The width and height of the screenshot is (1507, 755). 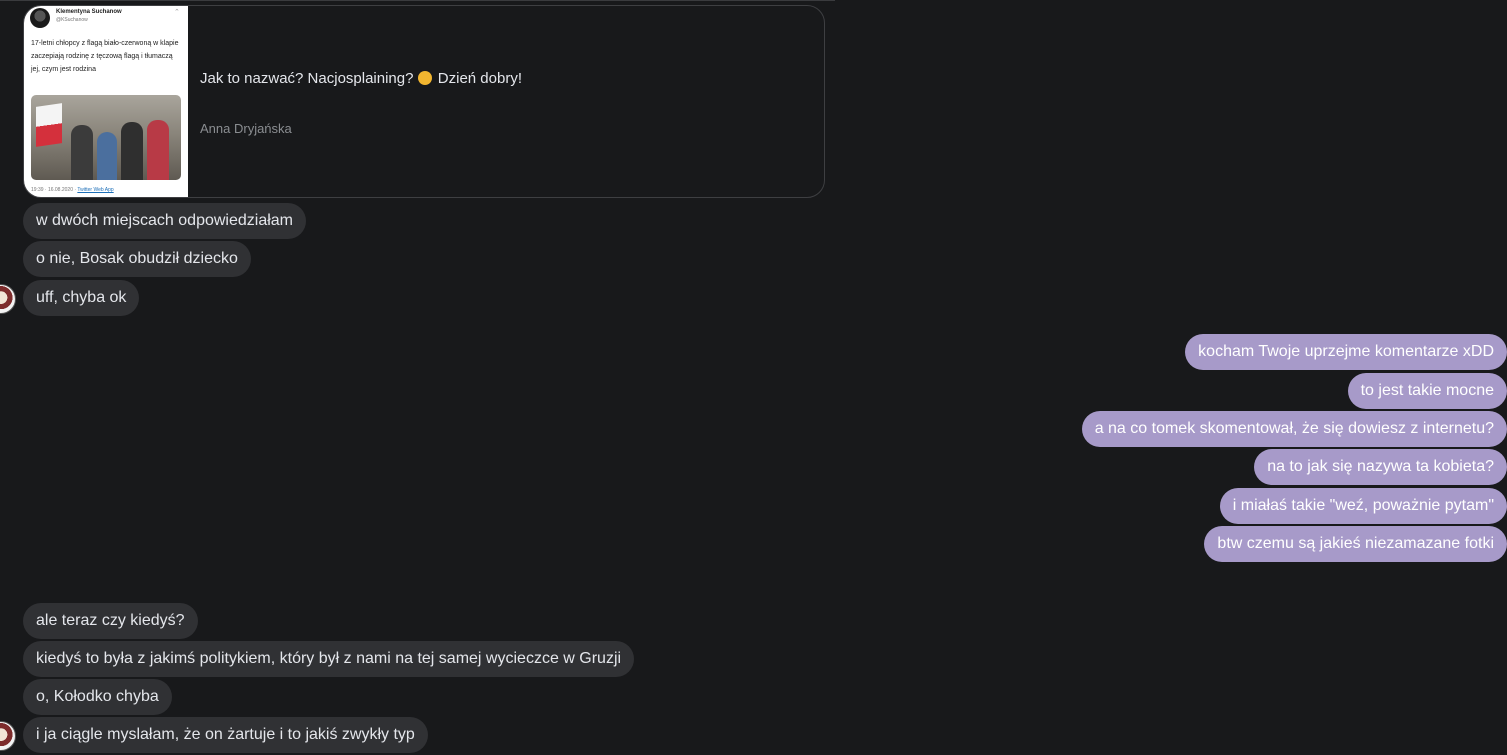 I want to click on tweet-timestamp: 19:39 · 16.08.2020 ·, so click(x=54, y=190).